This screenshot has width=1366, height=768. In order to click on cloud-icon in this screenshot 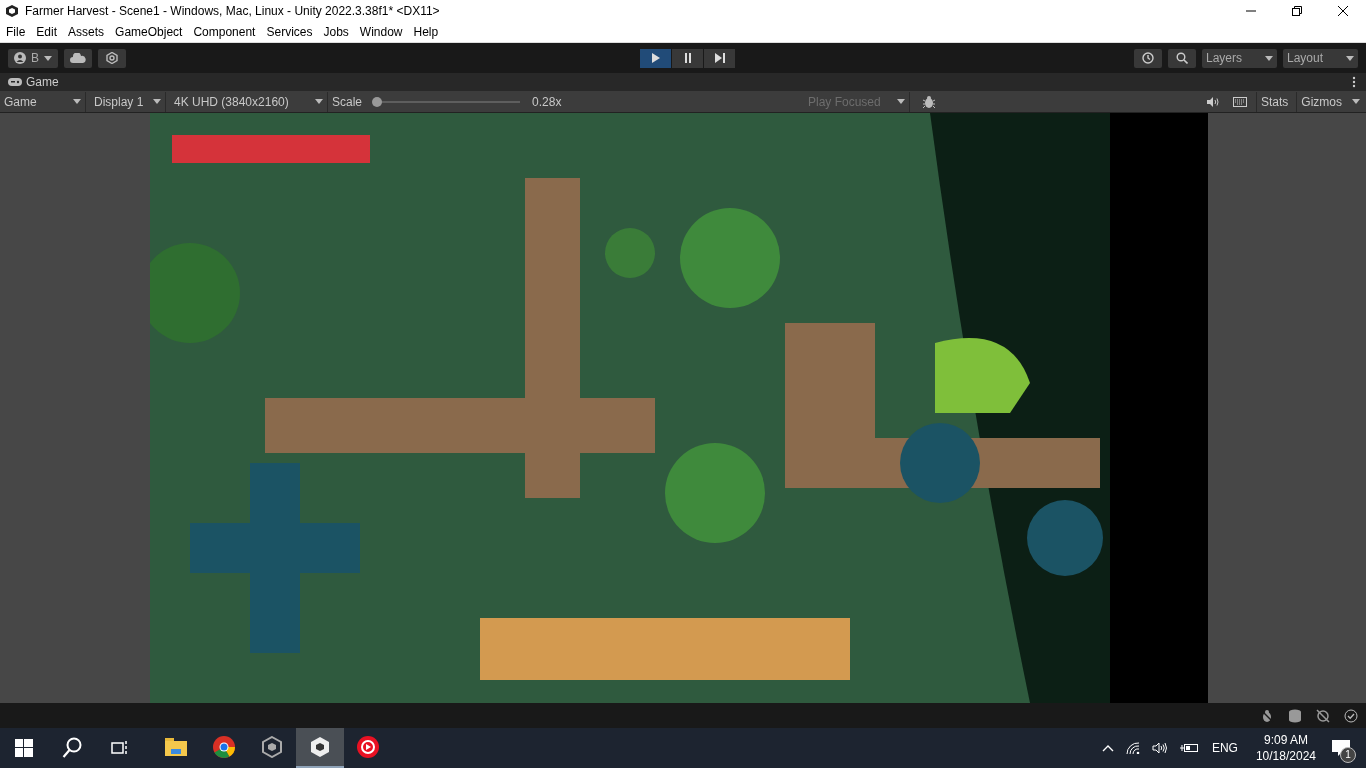, I will do `click(78, 58)`.